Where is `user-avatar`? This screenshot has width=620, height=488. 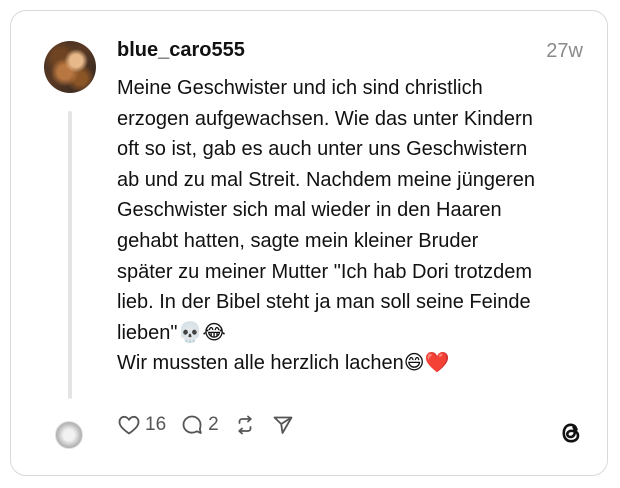 user-avatar is located at coordinates (70, 67).